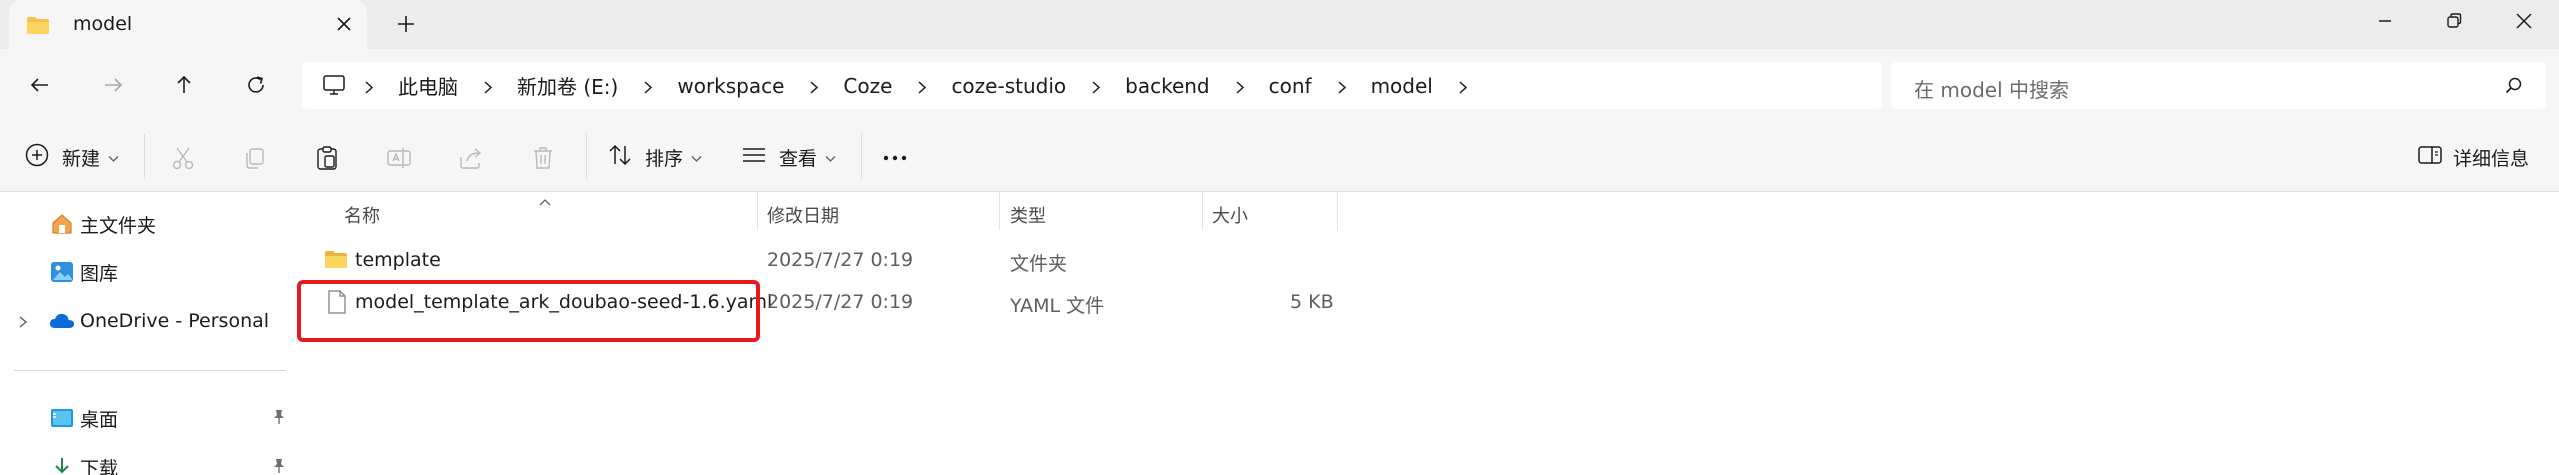 Image resolution: width=2559 pixels, height=475 pixels. I want to click on breadcrumb-item: conf, so click(1290, 86).